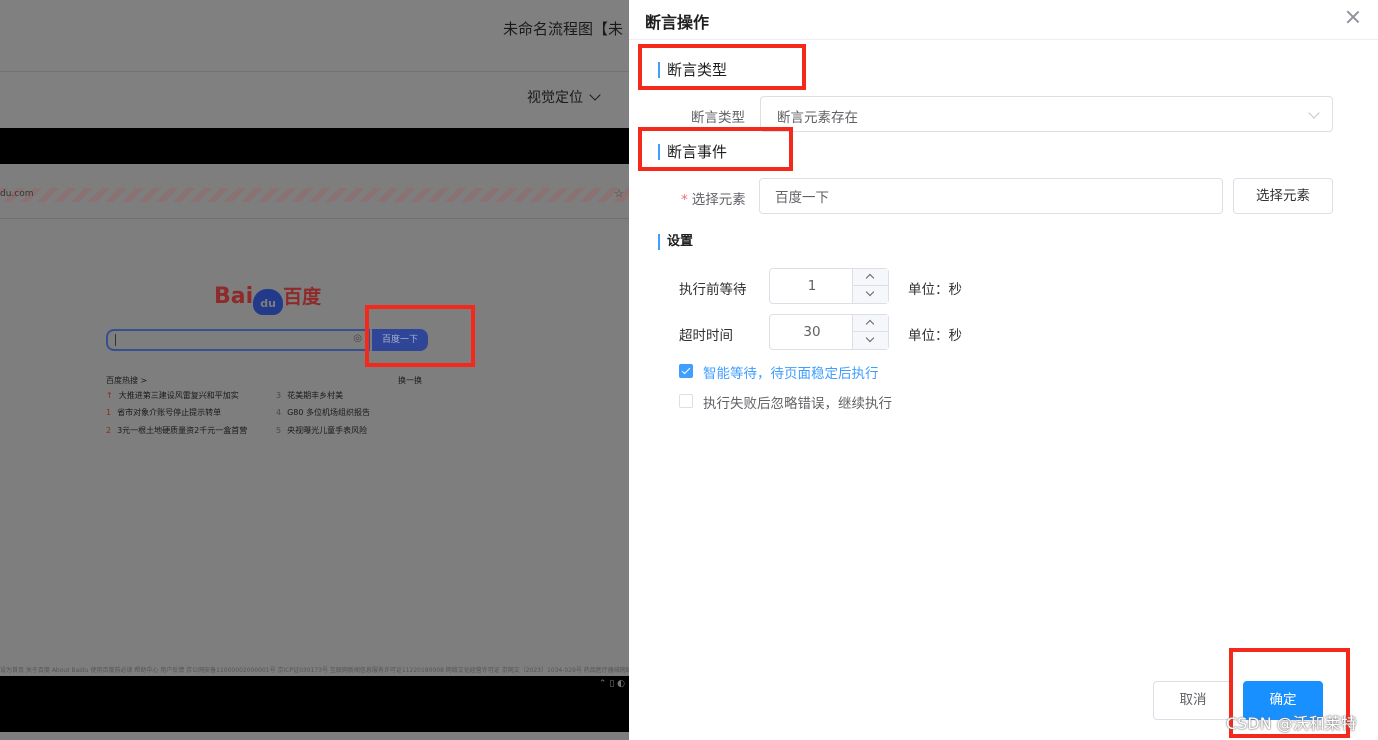  I want to click on baidu-logo: Bai du 百度, so click(267, 298).